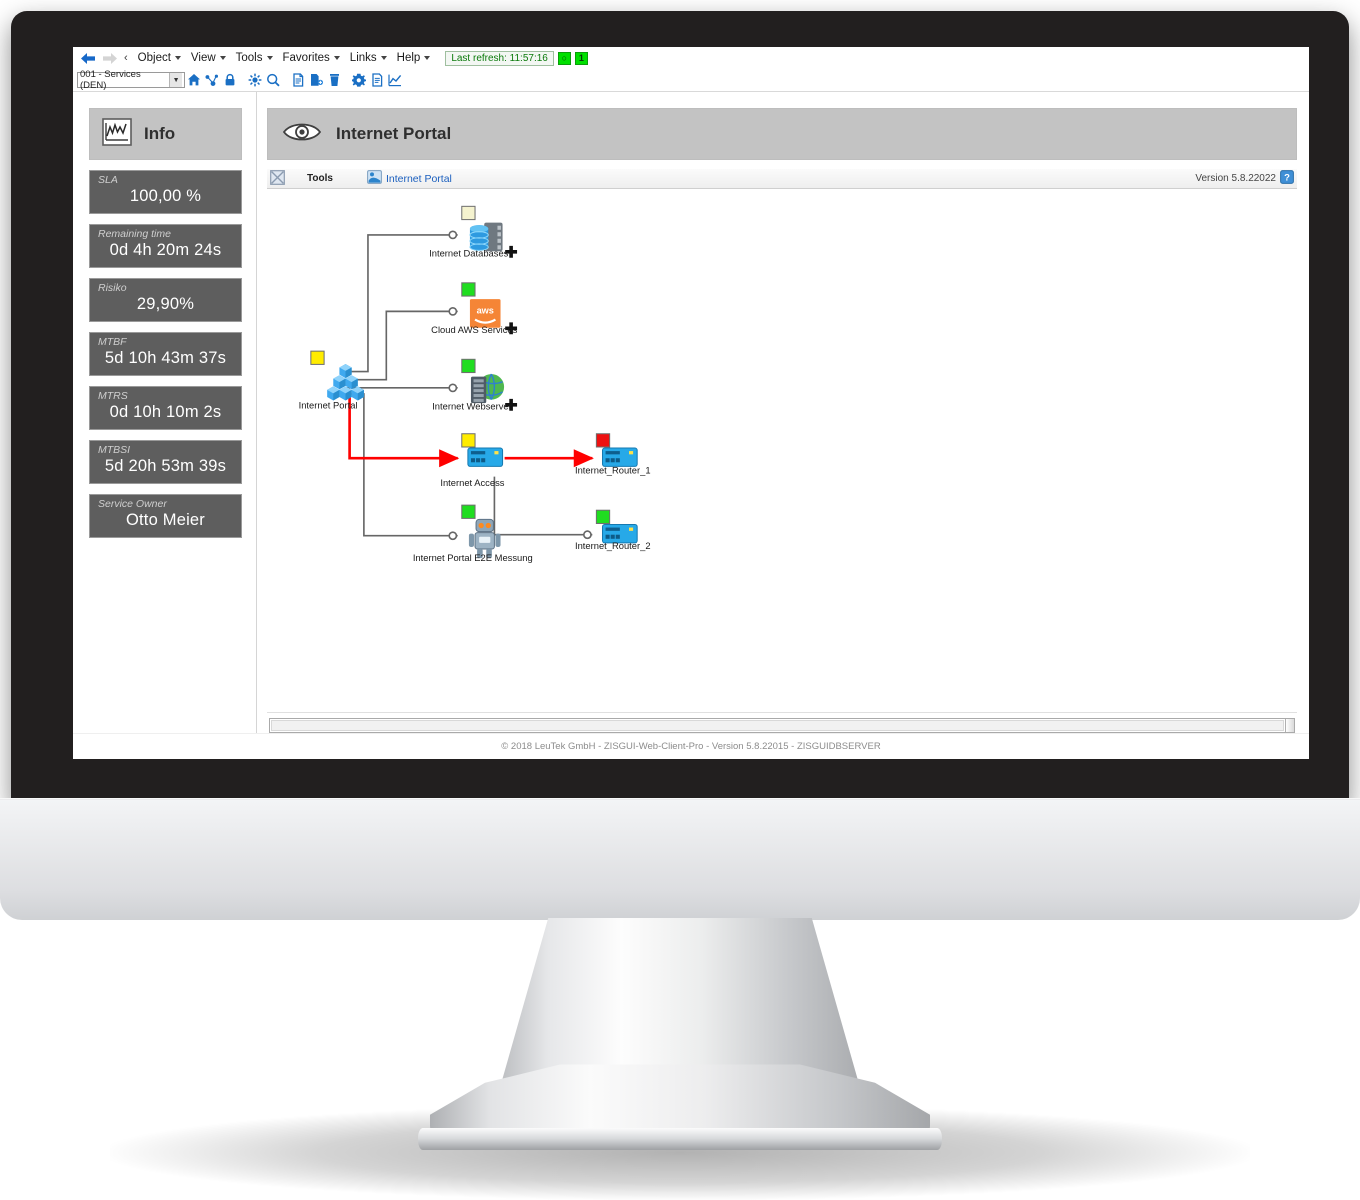 This screenshot has height=1200, width=1360. Describe the element at coordinates (419, 179) in the screenshot. I see `breadcrumb-internet-portal: Internet Portal` at that location.